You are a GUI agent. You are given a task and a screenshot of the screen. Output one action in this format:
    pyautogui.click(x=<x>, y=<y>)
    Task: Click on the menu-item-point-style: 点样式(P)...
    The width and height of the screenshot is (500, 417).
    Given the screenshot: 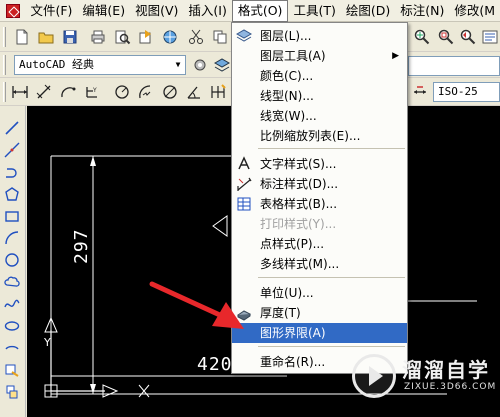 What is the action you would take?
    pyautogui.click(x=319, y=244)
    